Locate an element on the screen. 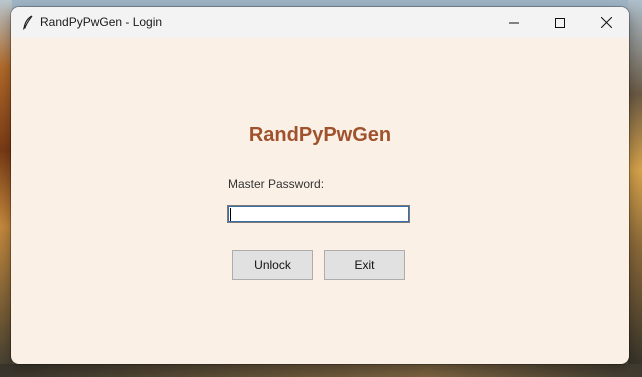 Image resolution: width=642 pixels, height=377 pixels. maximize-icon is located at coordinates (560, 22).